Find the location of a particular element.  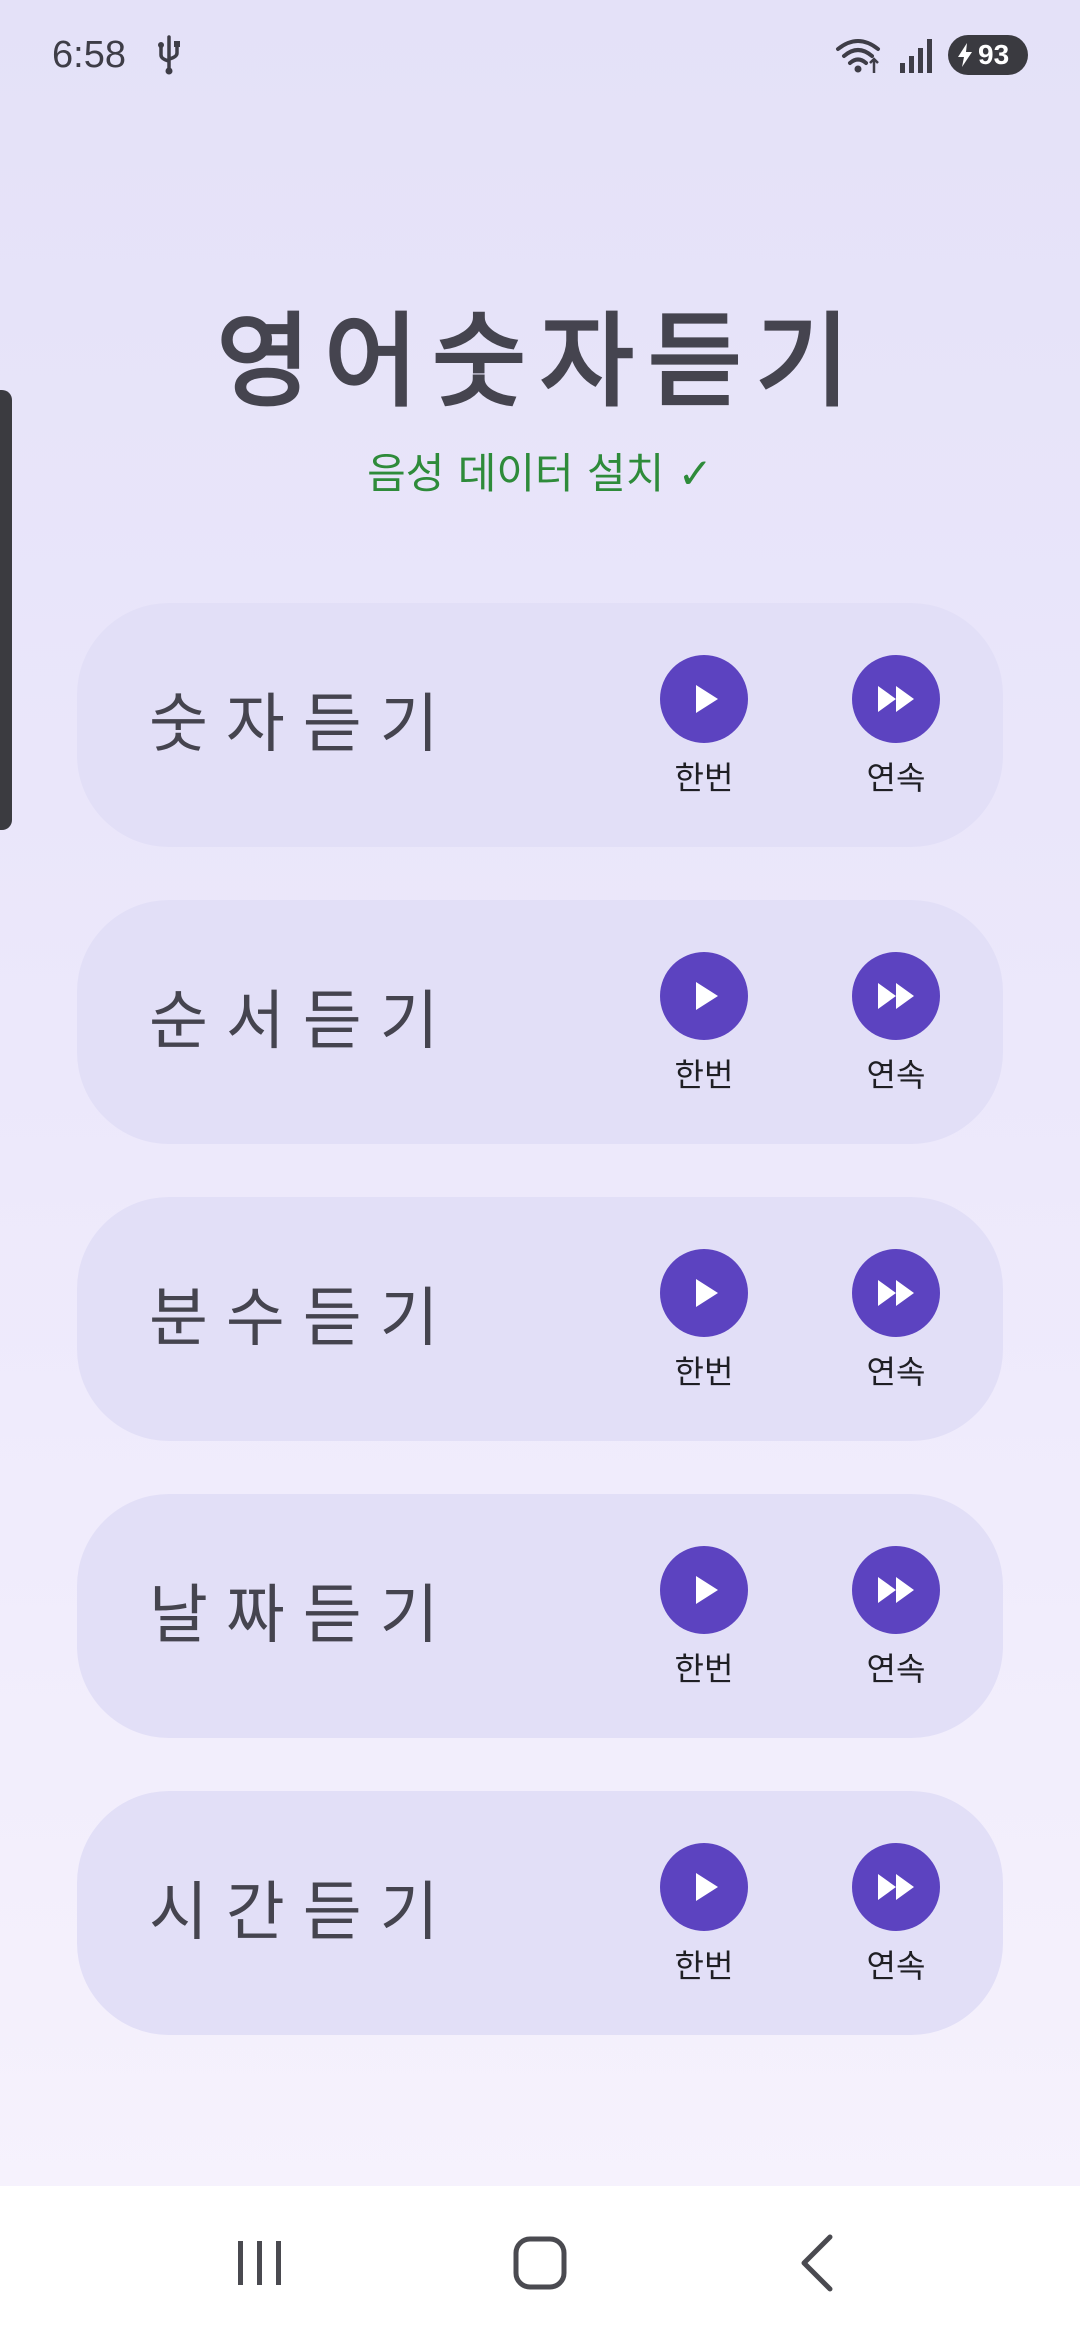

home-icon is located at coordinates (540, 2263).